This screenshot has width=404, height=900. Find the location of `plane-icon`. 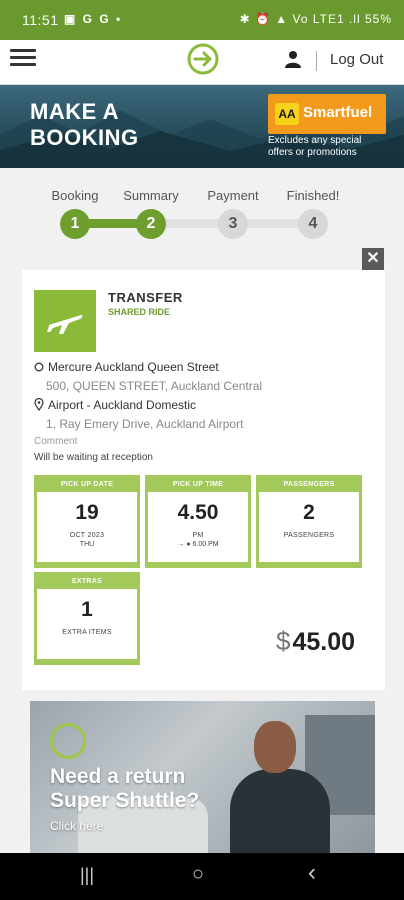

plane-icon is located at coordinates (65, 324).